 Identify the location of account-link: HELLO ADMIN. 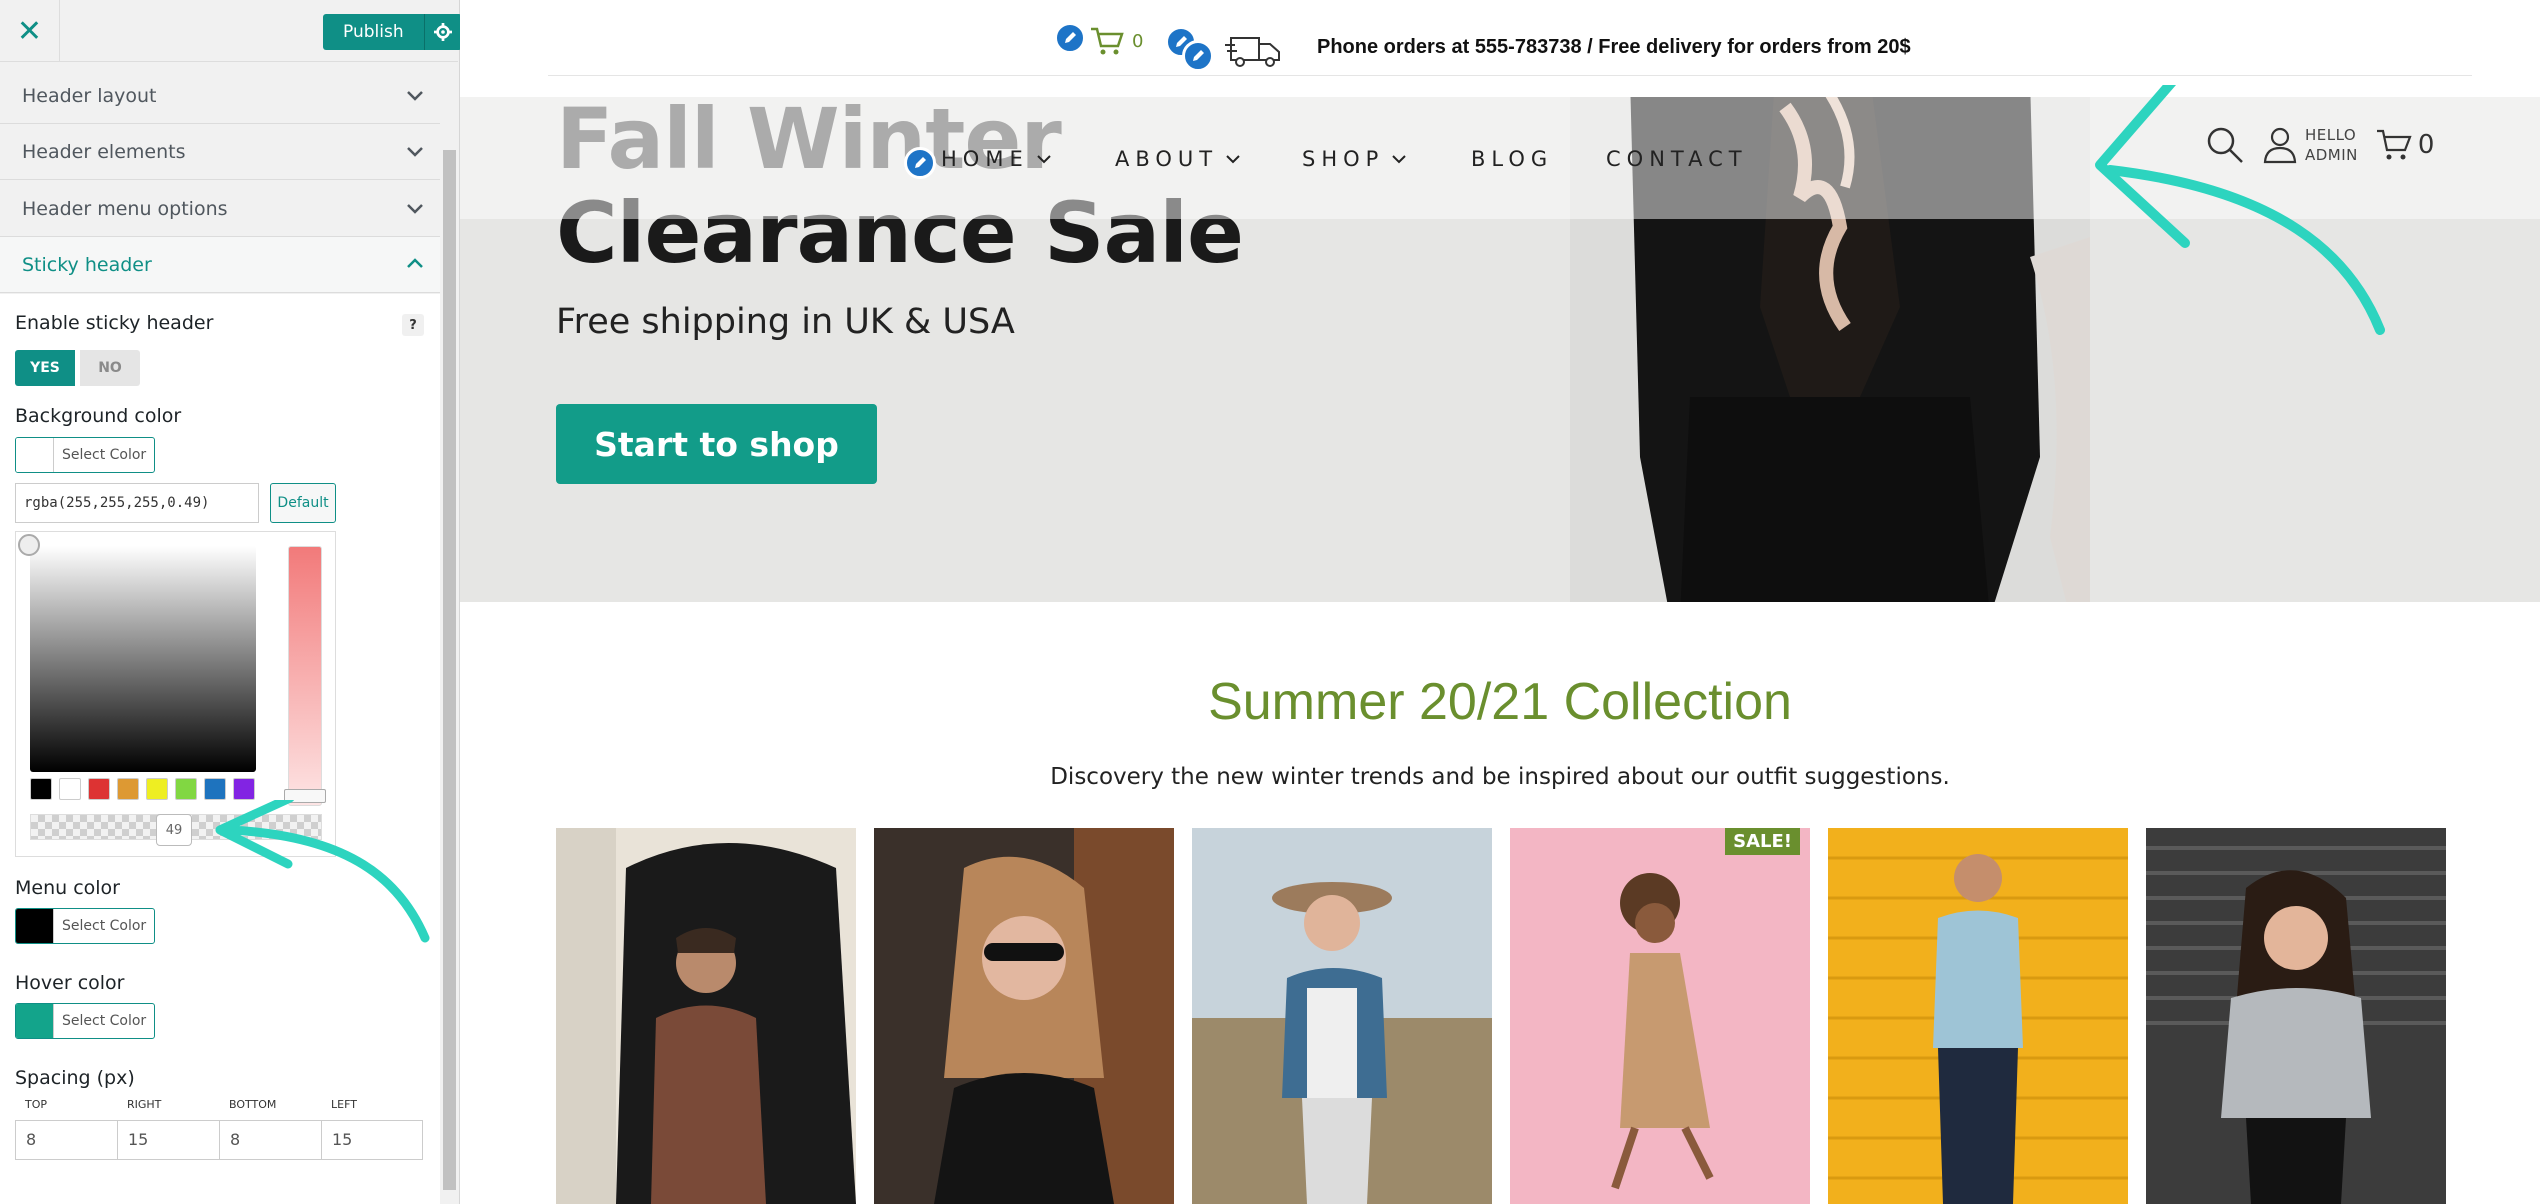
(2310, 145).